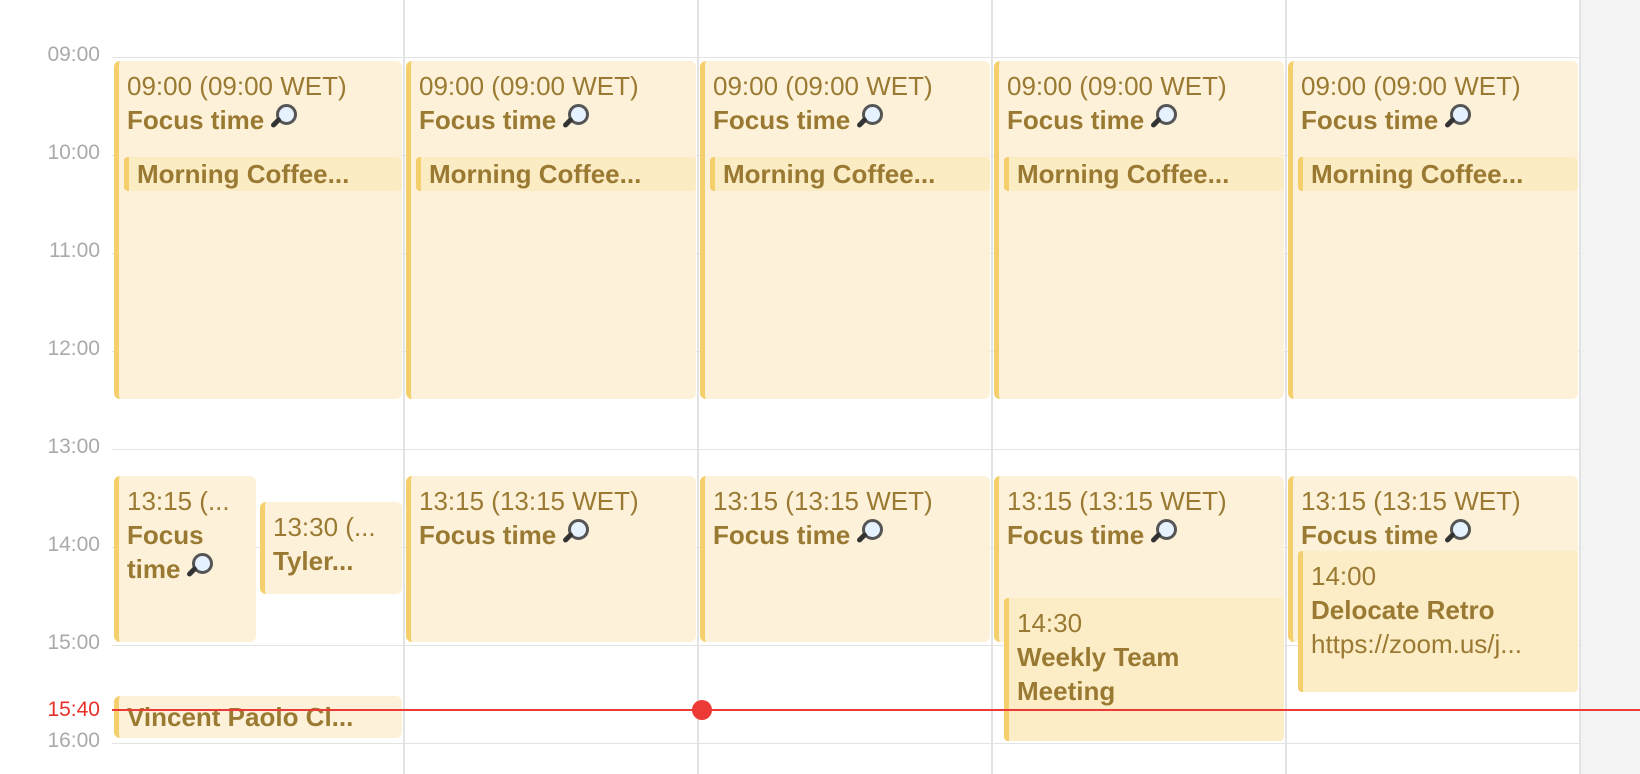 The width and height of the screenshot is (1640, 774). I want to click on focus-time-event: 13:15 (... Focus time, so click(185, 559).